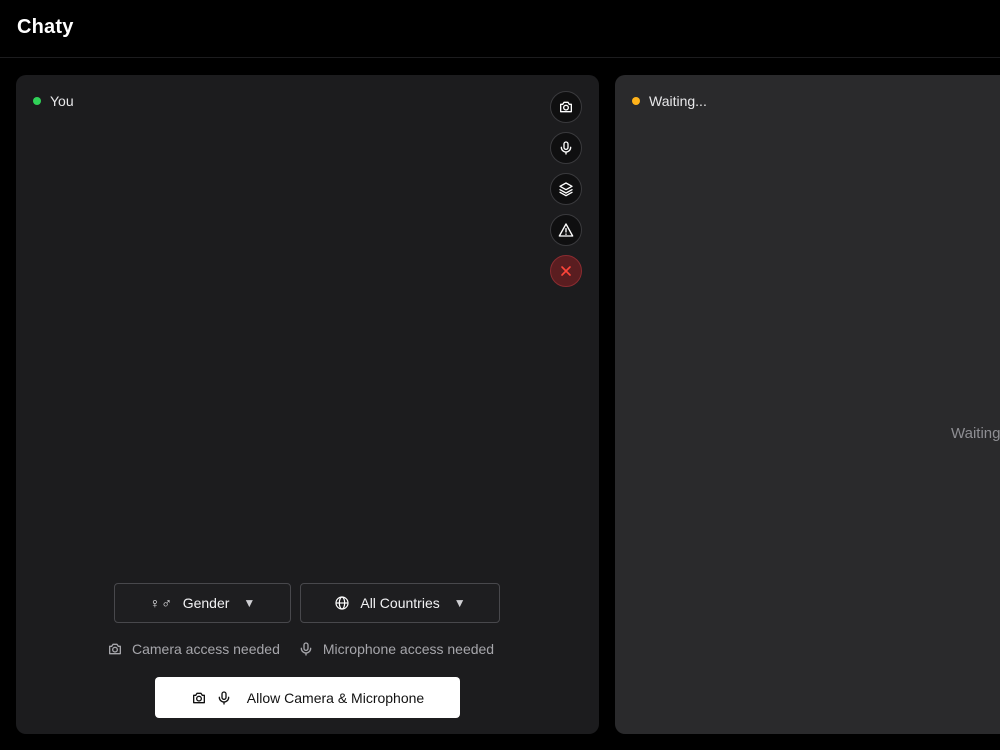 This screenshot has height=750, width=1000. What do you see at coordinates (45, 27) in the screenshot?
I see `app-title: Chaty` at bounding box center [45, 27].